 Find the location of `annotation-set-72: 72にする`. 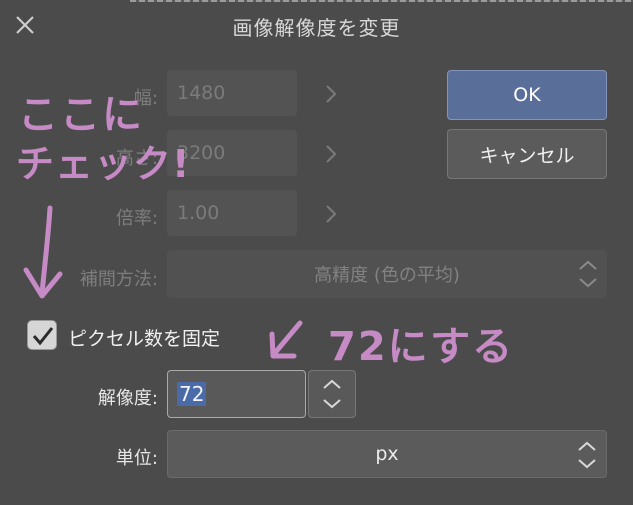

annotation-set-72: 72にする is located at coordinates (421, 347).